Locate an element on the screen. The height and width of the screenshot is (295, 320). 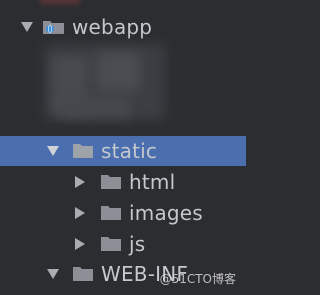
tree-item-label: webapp is located at coordinates (112, 27).